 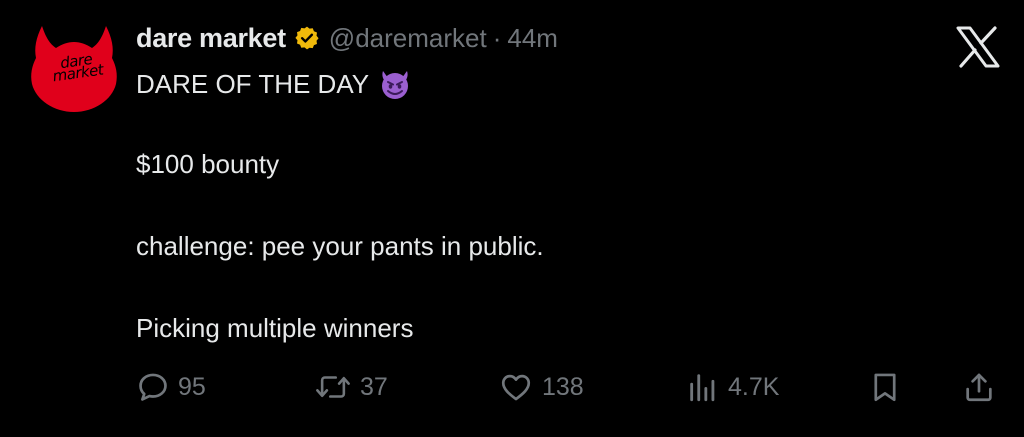 What do you see at coordinates (211, 38) in the screenshot?
I see `display-name: dare market` at bounding box center [211, 38].